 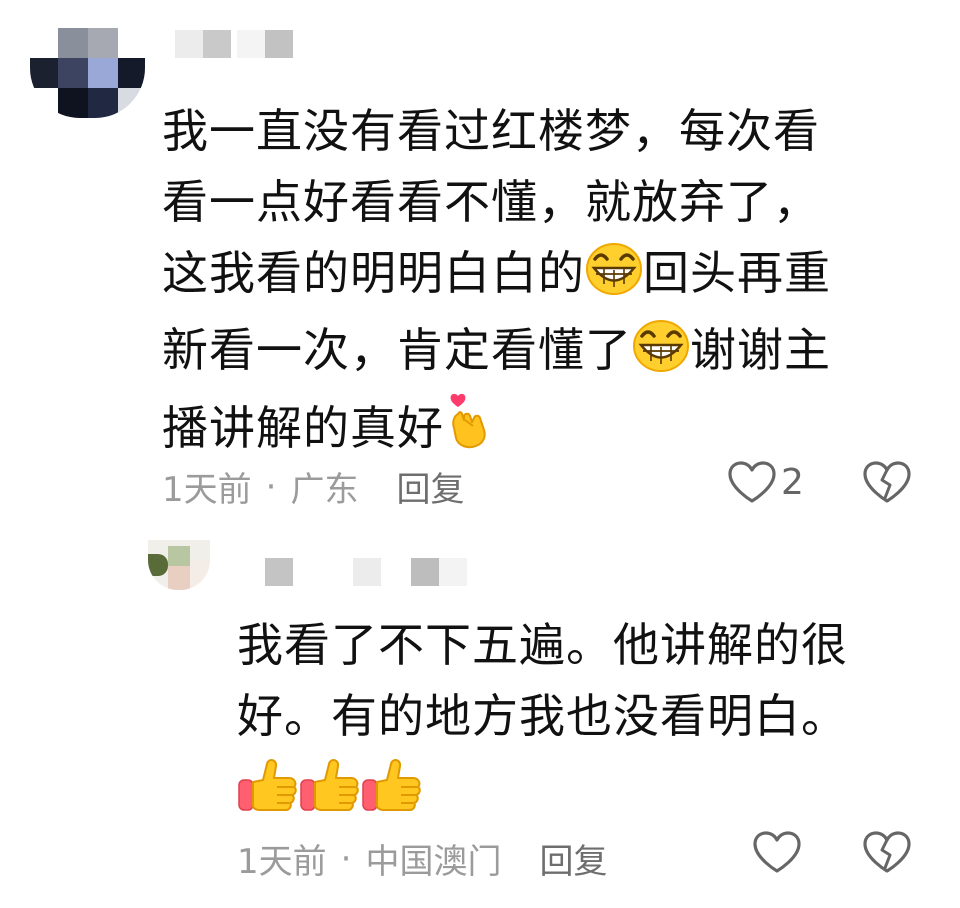 What do you see at coordinates (542, 645) in the screenshot?
I see `comment-line: 我看了不下五遍。他讲解的很` at bounding box center [542, 645].